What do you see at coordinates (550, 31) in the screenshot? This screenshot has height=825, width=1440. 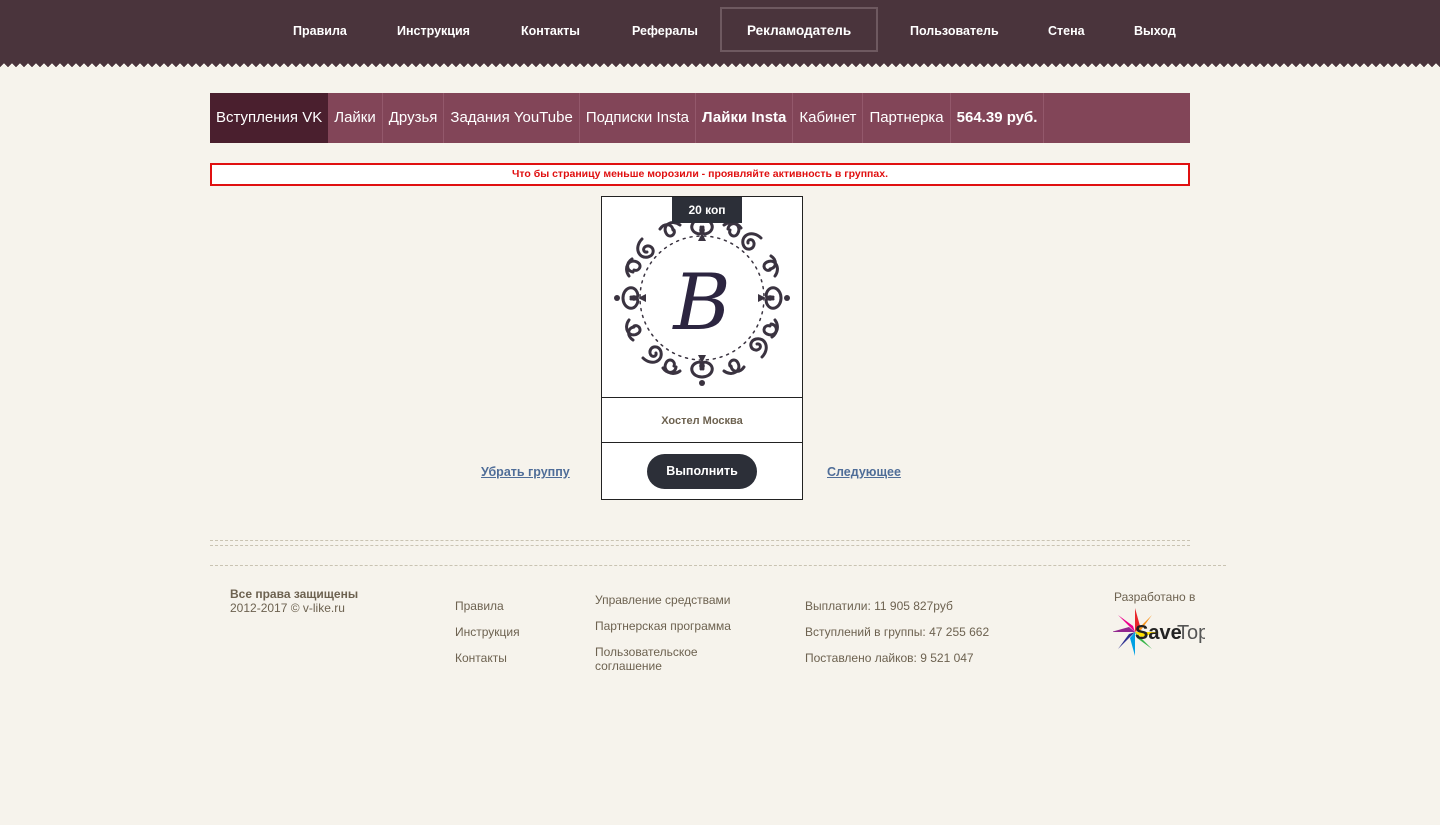 I see `nav-contacts: Контакты` at bounding box center [550, 31].